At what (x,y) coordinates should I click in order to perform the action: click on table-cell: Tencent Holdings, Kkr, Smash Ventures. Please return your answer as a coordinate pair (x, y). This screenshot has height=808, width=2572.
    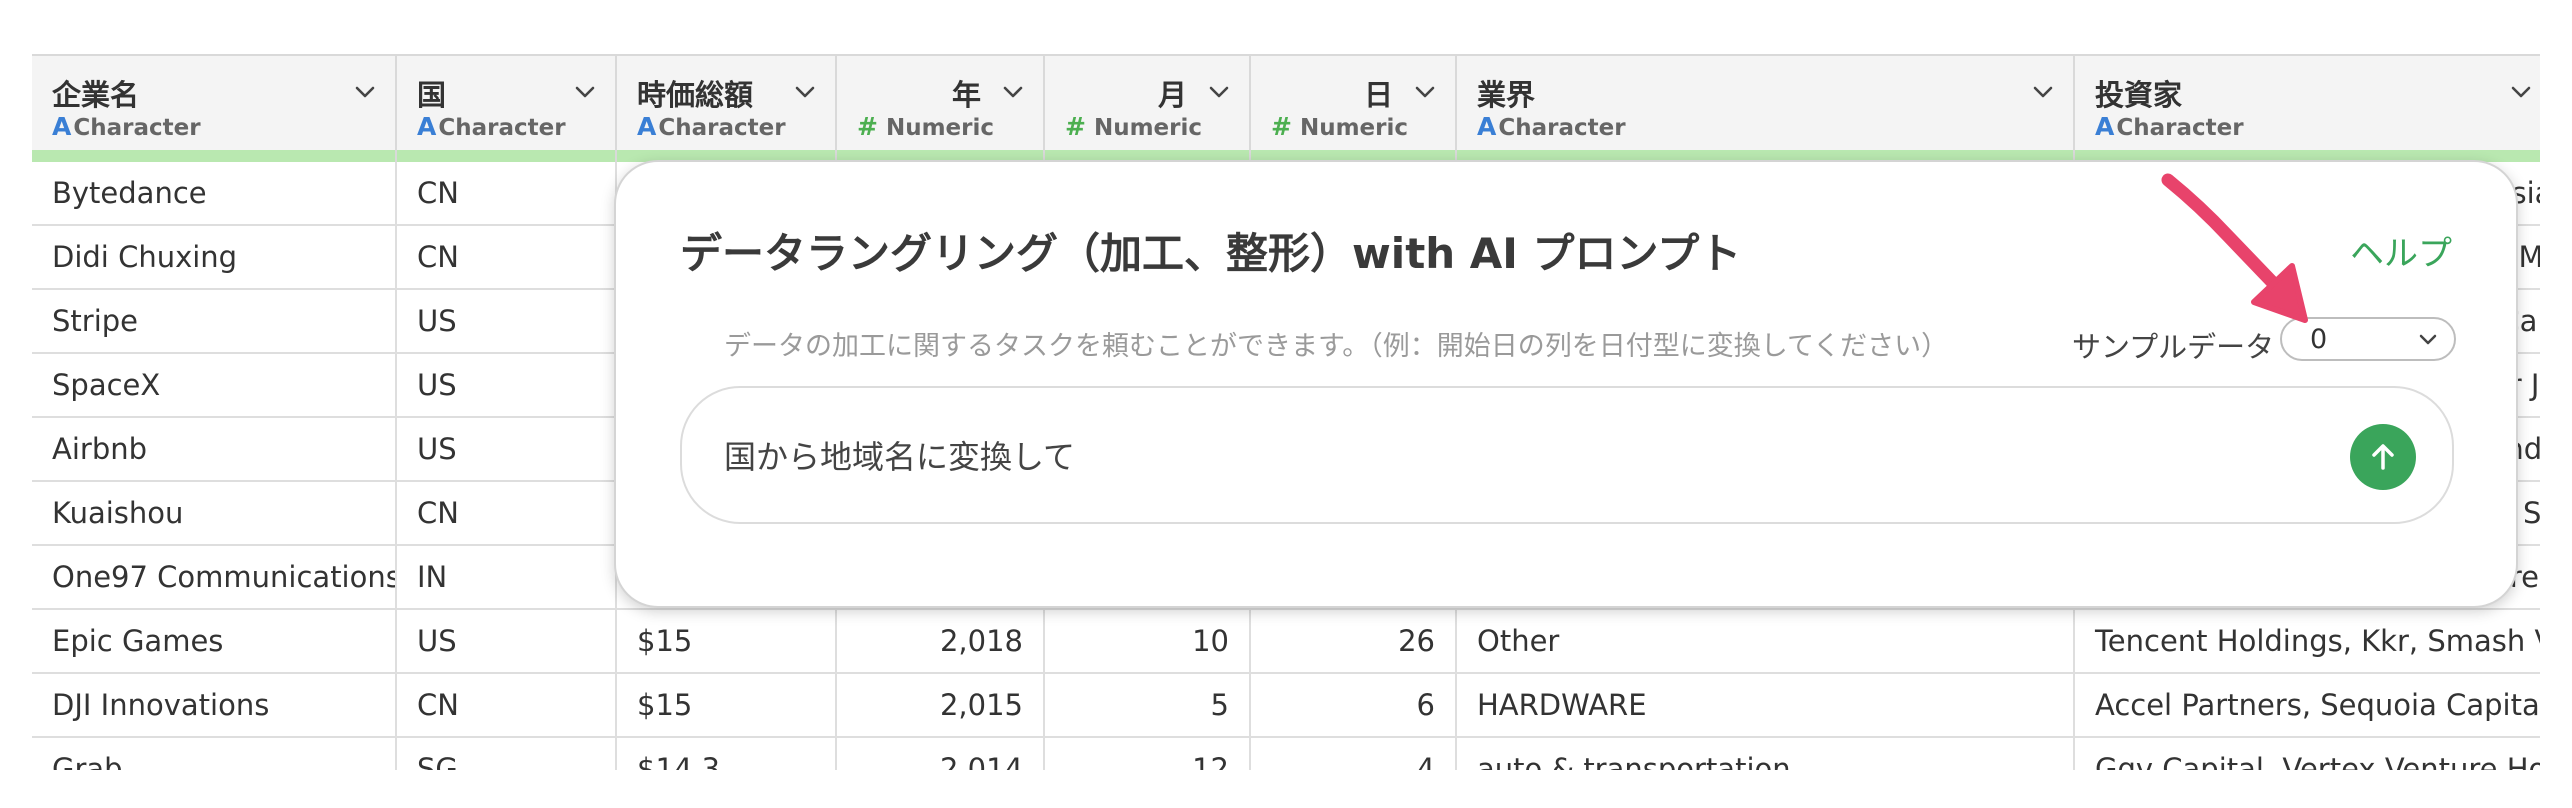
    Looking at the image, I should click on (2307, 641).